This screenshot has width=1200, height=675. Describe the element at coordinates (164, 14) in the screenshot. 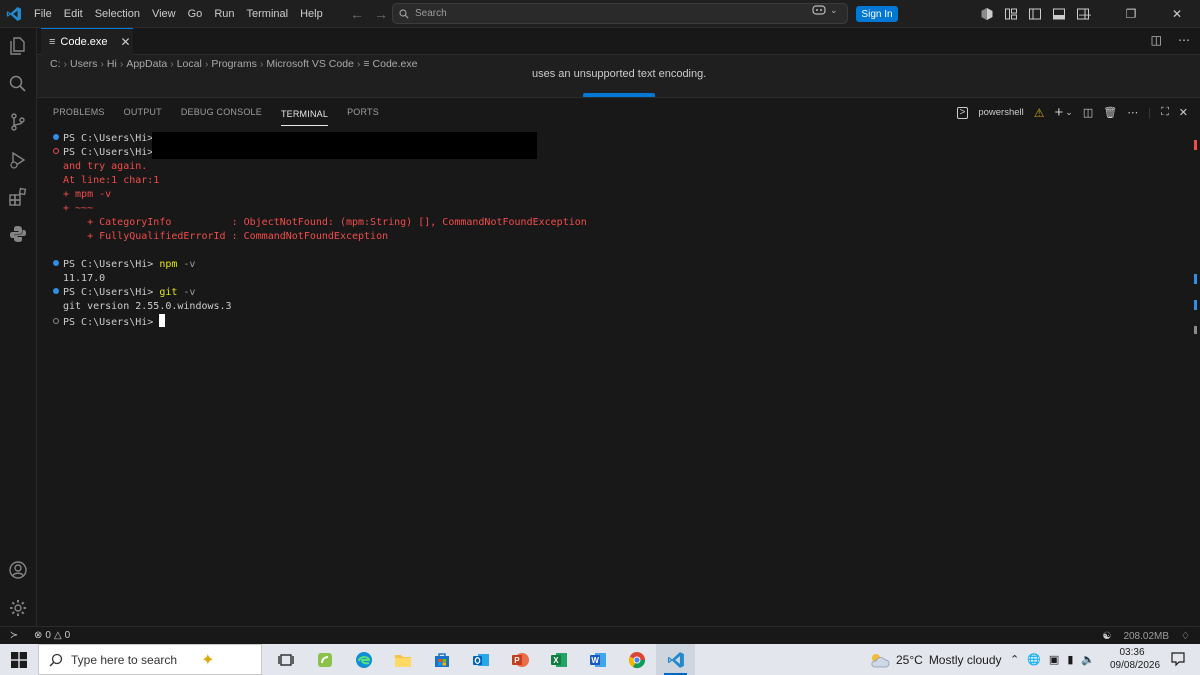

I see `menu-view: View` at that location.